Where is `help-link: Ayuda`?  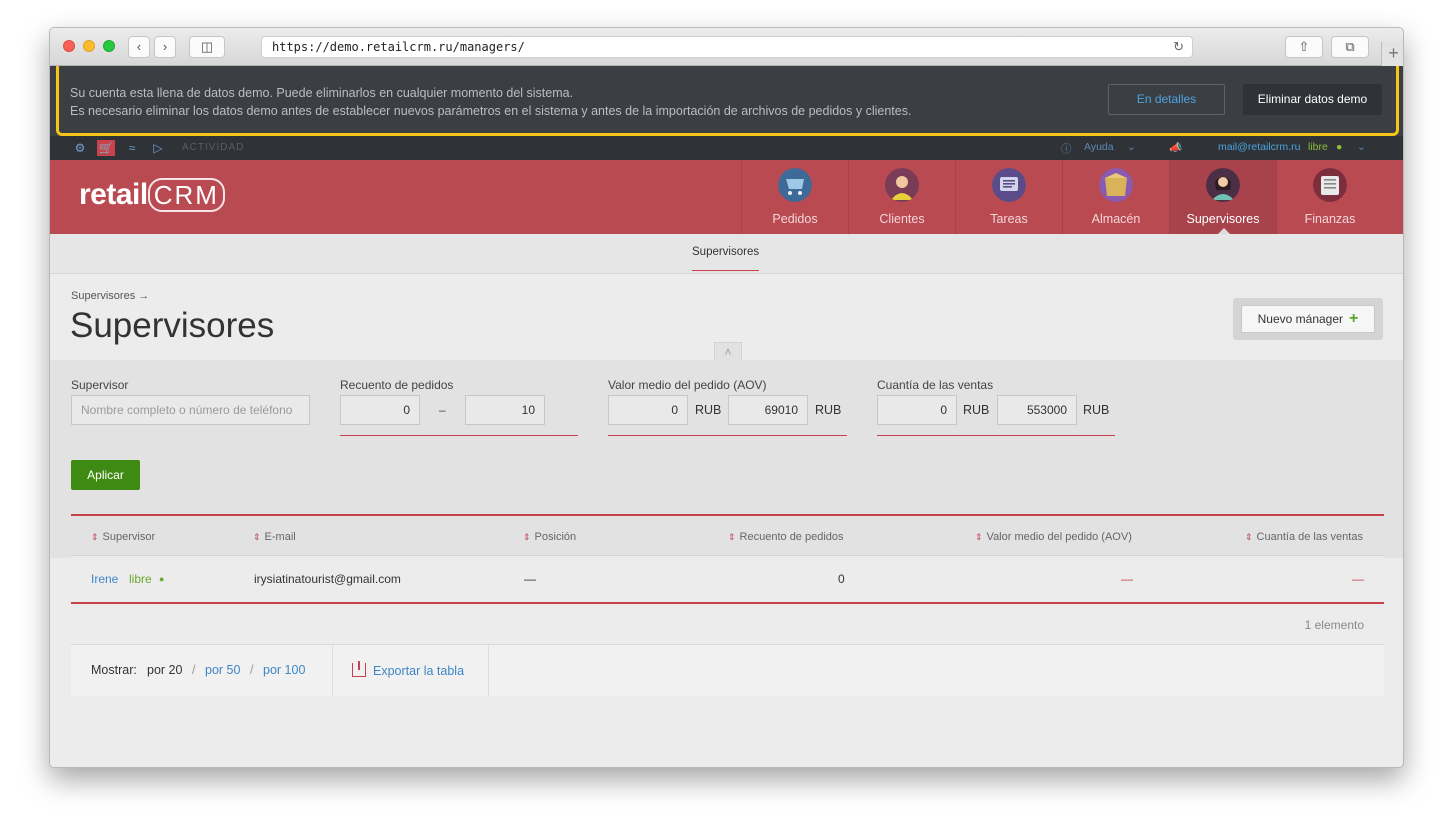 help-link: Ayuda is located at coordinates (1099, 147).